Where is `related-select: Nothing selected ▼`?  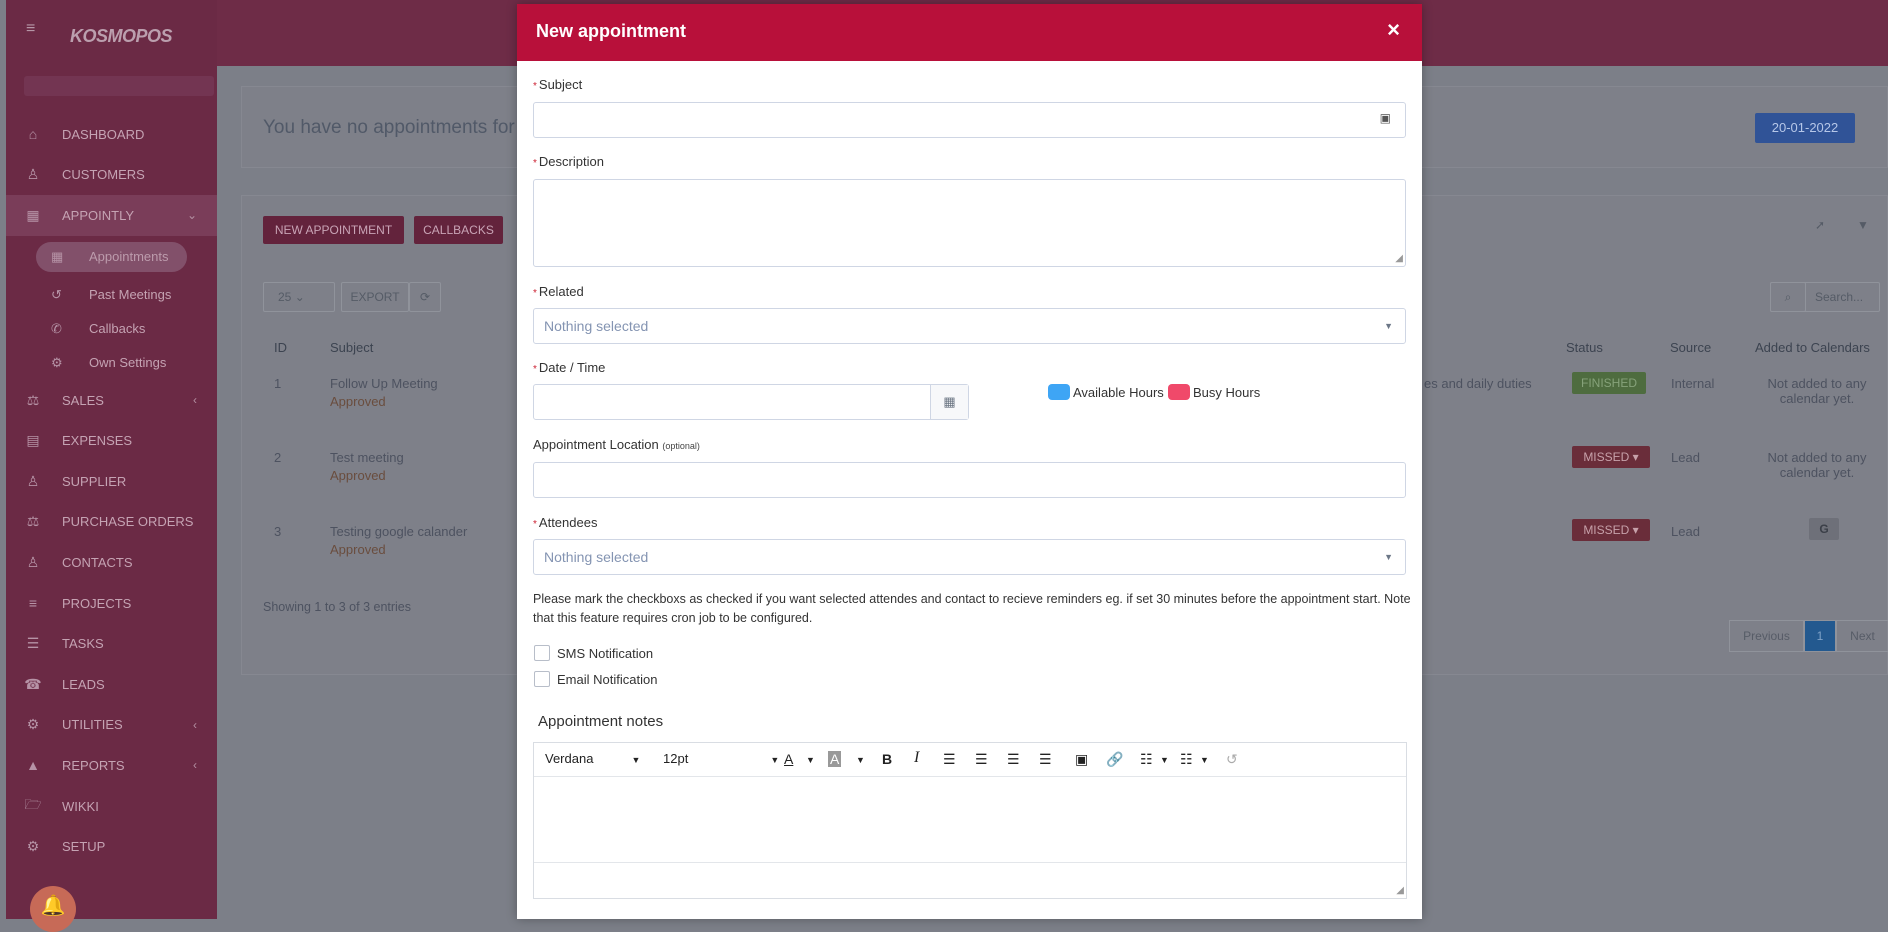
related-select: Nothing selected ▼ is located at coordinates (969, 326).